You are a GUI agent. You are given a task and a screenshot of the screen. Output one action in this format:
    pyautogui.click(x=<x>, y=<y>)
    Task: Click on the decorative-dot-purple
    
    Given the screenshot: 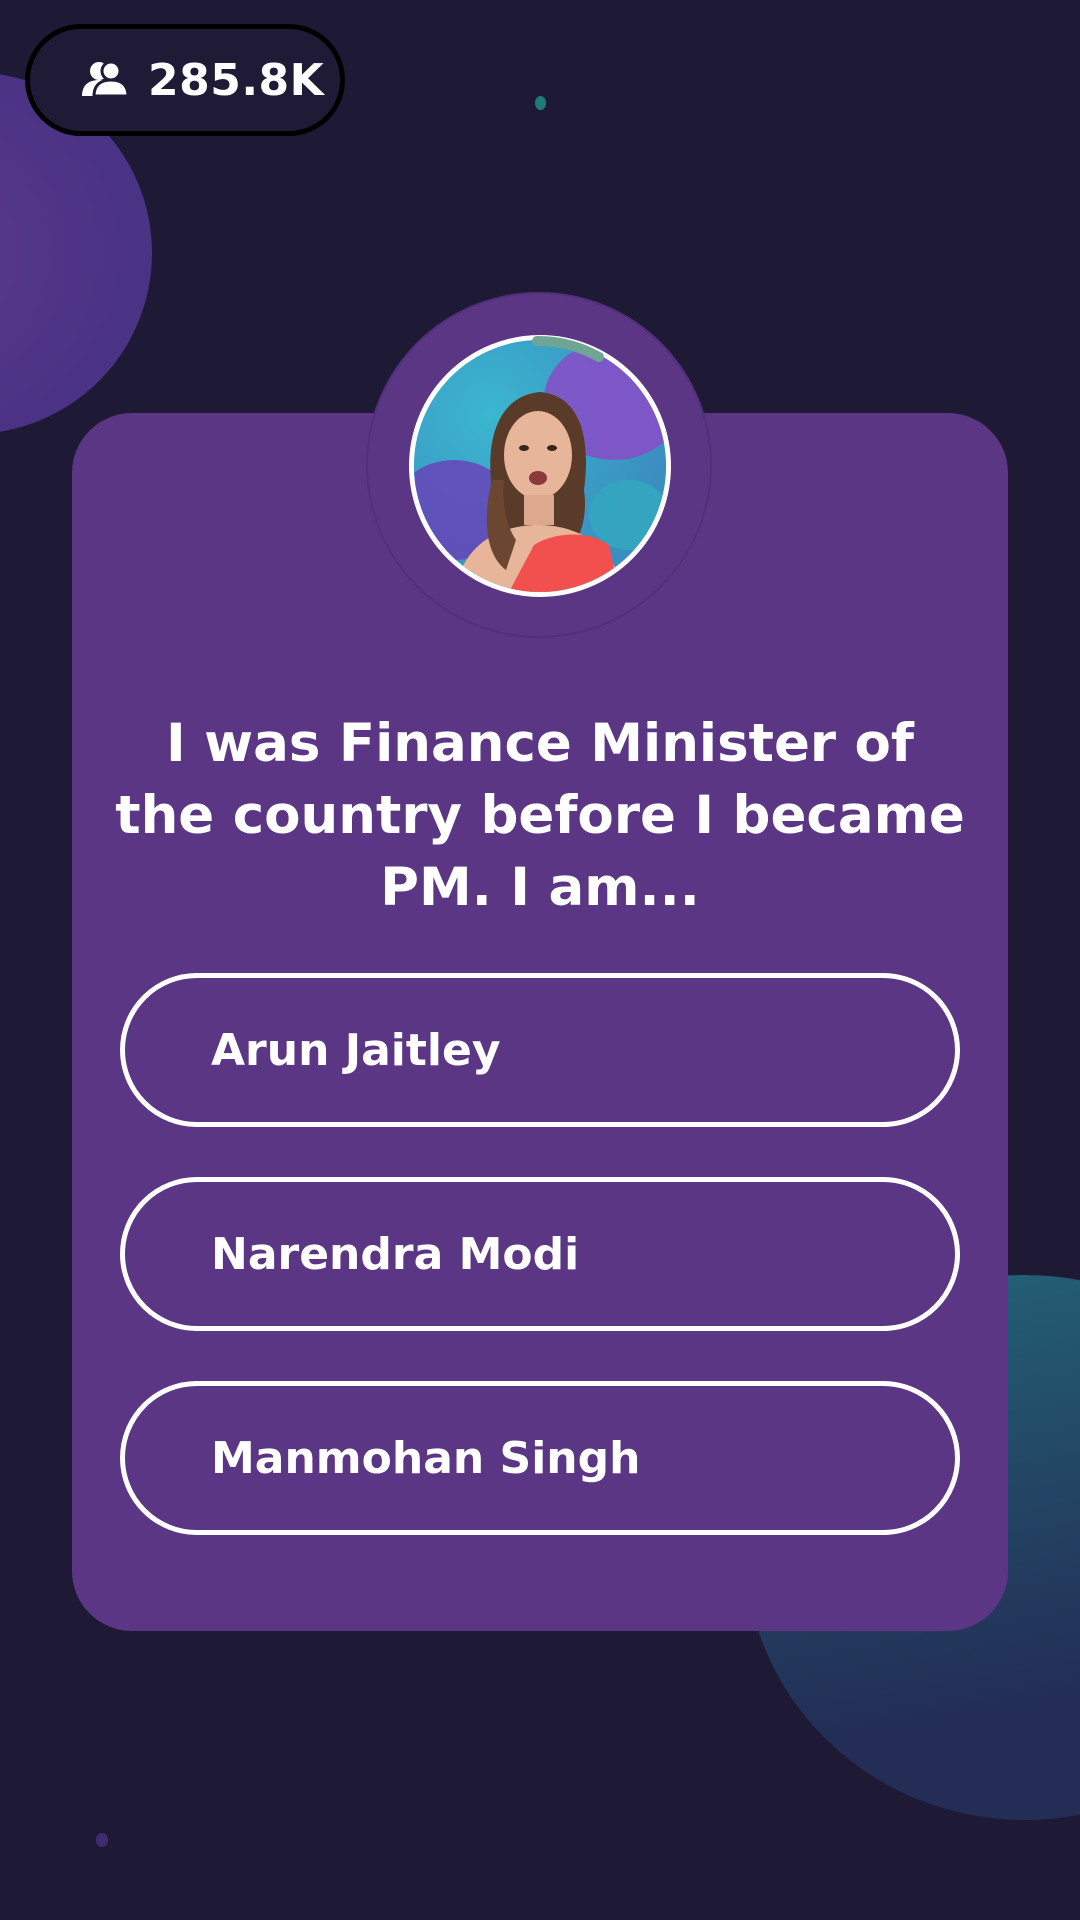 What is the action you would take?
    pyautogui.click(x=102, y=1840)
    